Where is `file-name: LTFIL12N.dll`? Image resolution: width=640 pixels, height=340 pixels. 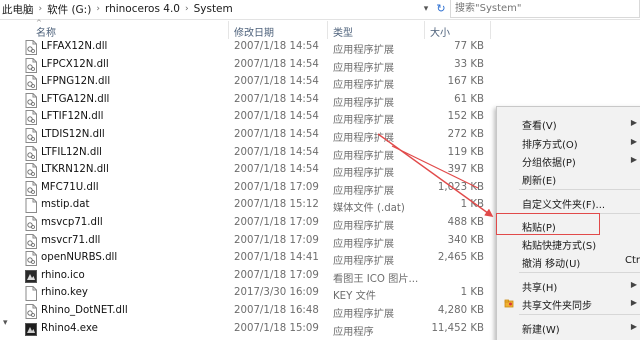 file-name: LTFIL12N.dll is located at coordinates (71, 152).